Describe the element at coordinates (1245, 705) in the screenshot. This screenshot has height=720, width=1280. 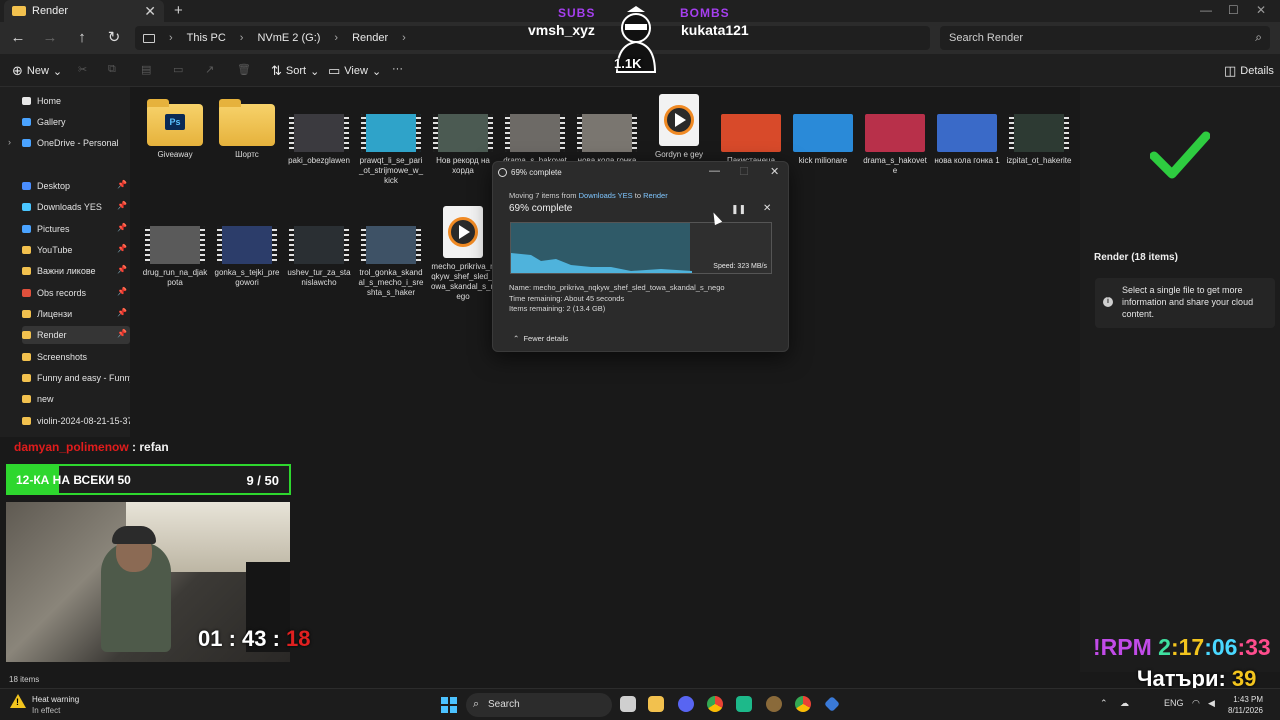
I see `clock: 1:43 PM 8/11/2026` at that location.